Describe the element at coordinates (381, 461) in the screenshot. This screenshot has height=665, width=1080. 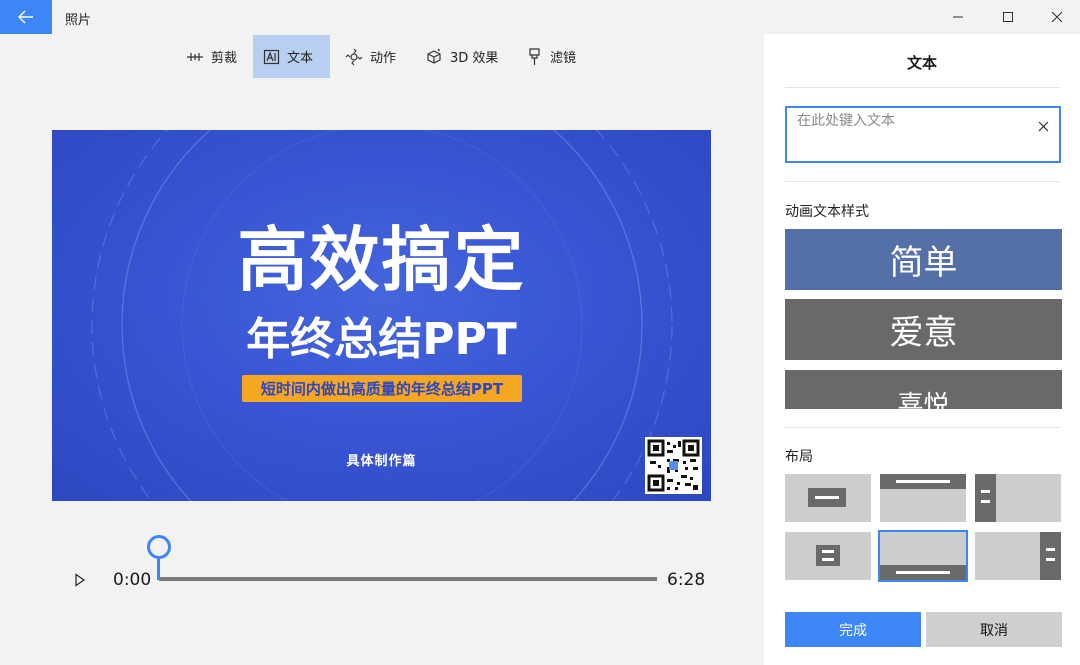
I see `slide-footer-text: 具体制作篇` at that location.